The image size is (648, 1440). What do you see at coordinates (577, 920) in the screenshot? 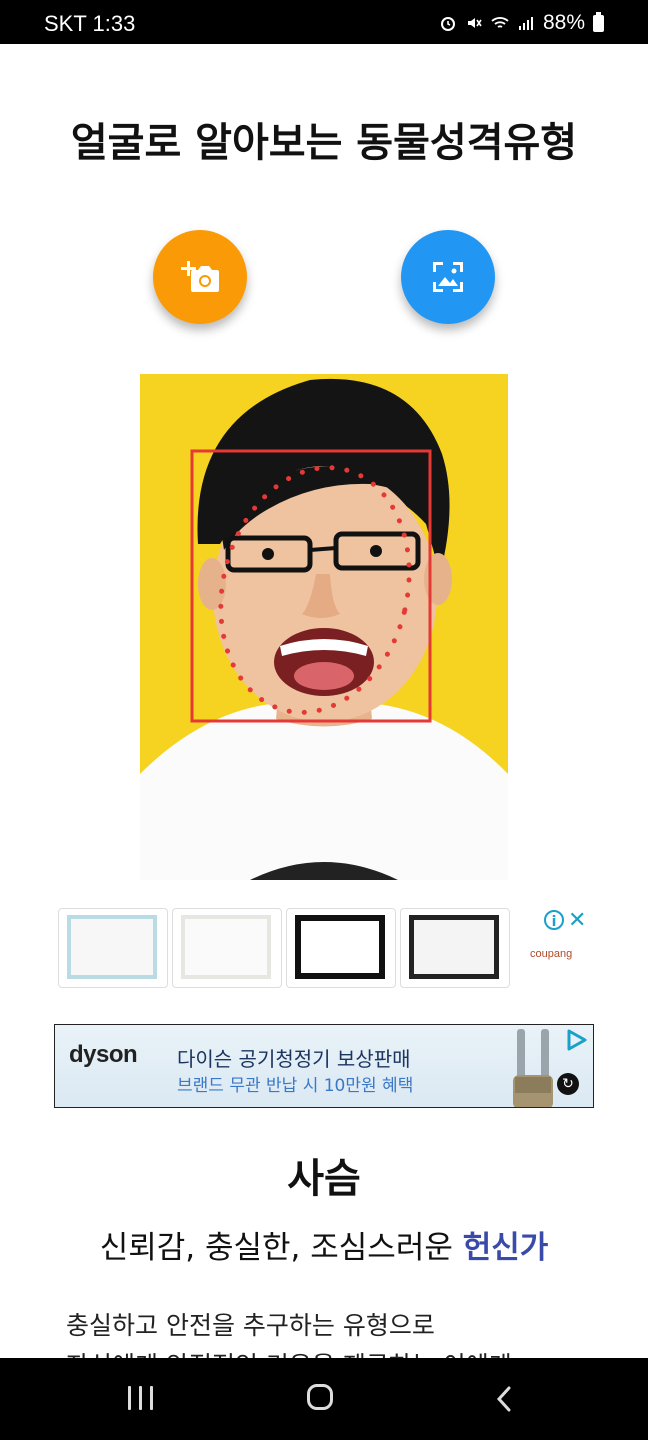
I see `ad-close-icon: ✕` at bounding box center [577, 920].